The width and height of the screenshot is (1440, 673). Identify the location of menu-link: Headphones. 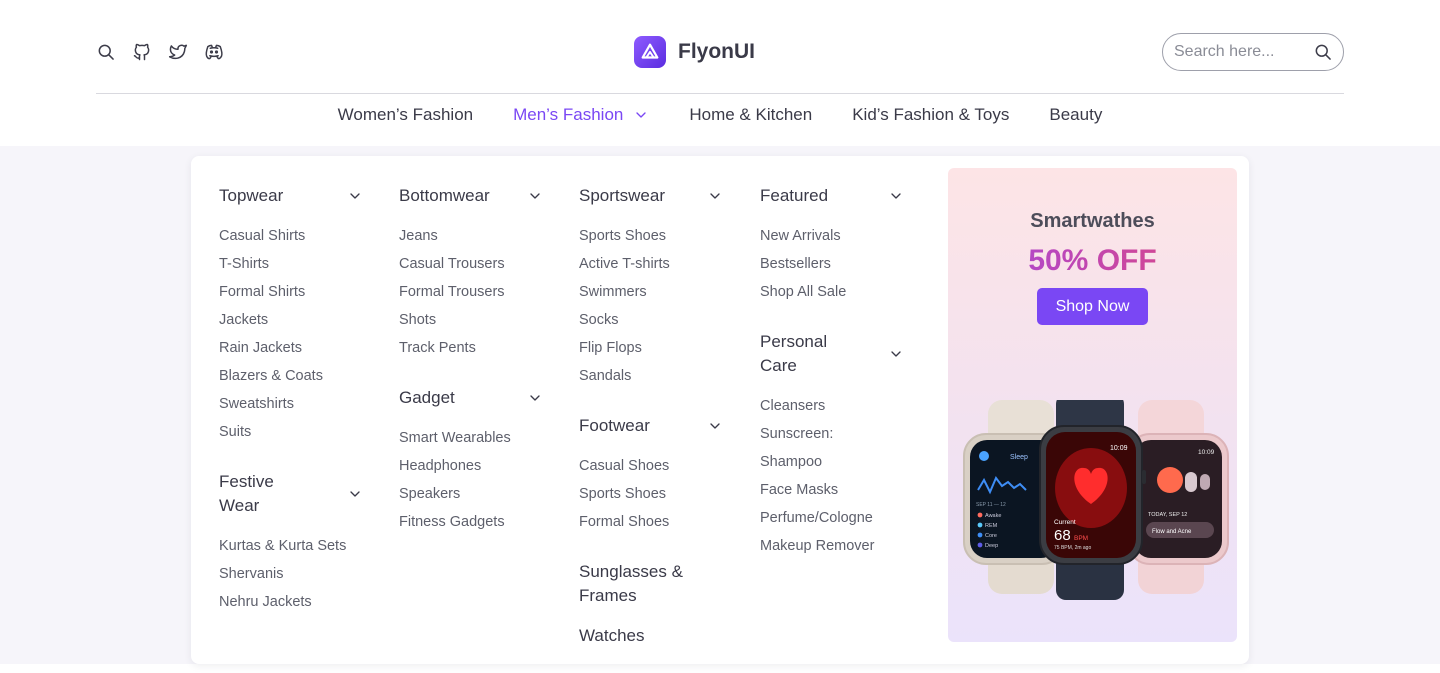
(474, 466).